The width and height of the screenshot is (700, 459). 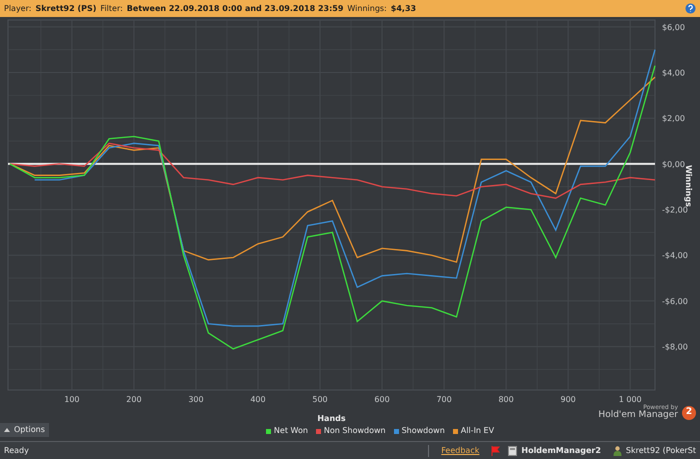 What do you see at coordinates (495, 451) in the screenshot?
I see `flag-icon` at bounding box center [495, 451].